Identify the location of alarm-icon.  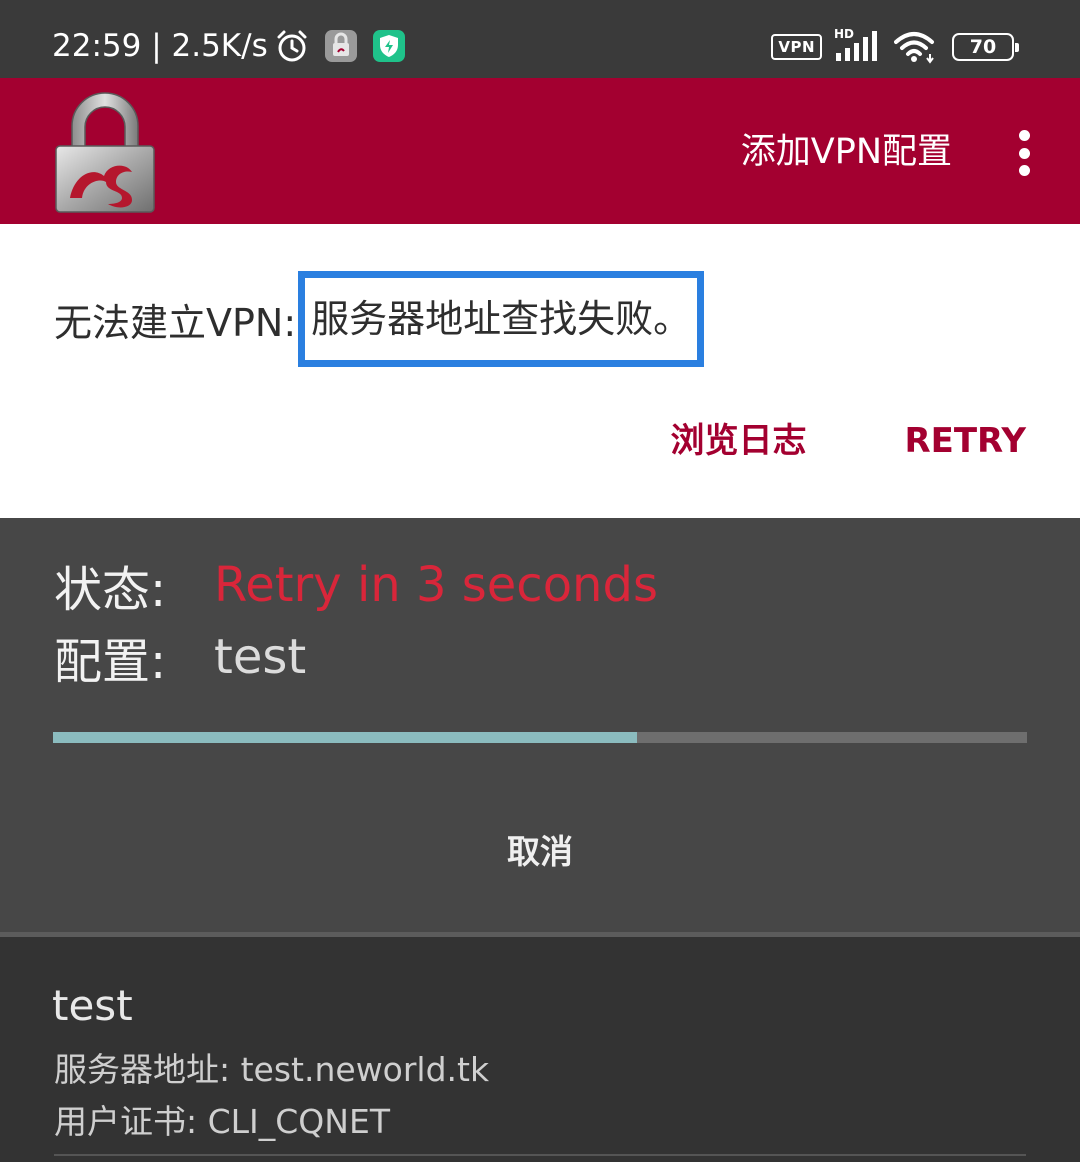
(292, 46).